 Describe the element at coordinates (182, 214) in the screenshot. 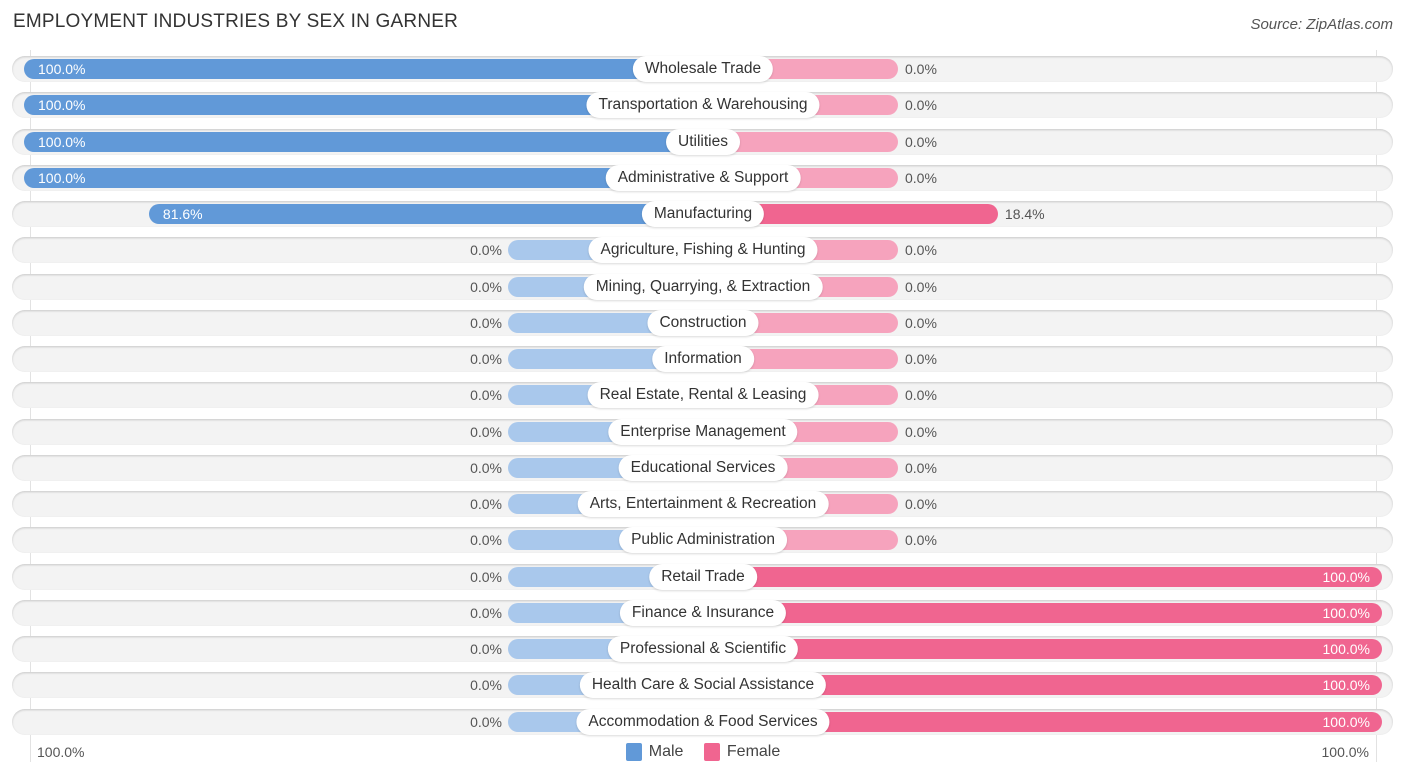

I see `male-value-label: 81.6%` at that location.